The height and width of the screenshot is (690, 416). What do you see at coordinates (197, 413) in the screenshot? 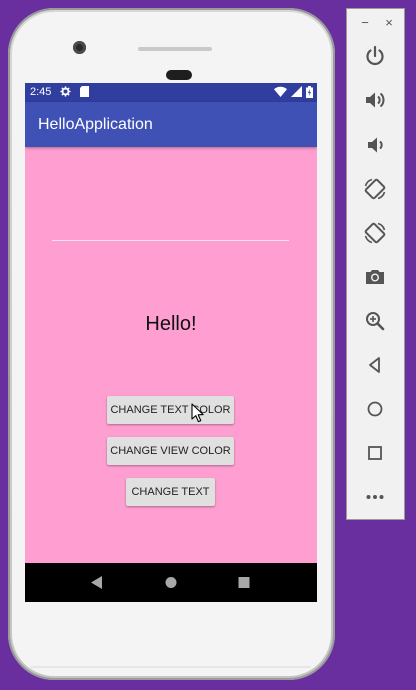
I see `mouse-pointer-icon` at bounding box center [197, 413].